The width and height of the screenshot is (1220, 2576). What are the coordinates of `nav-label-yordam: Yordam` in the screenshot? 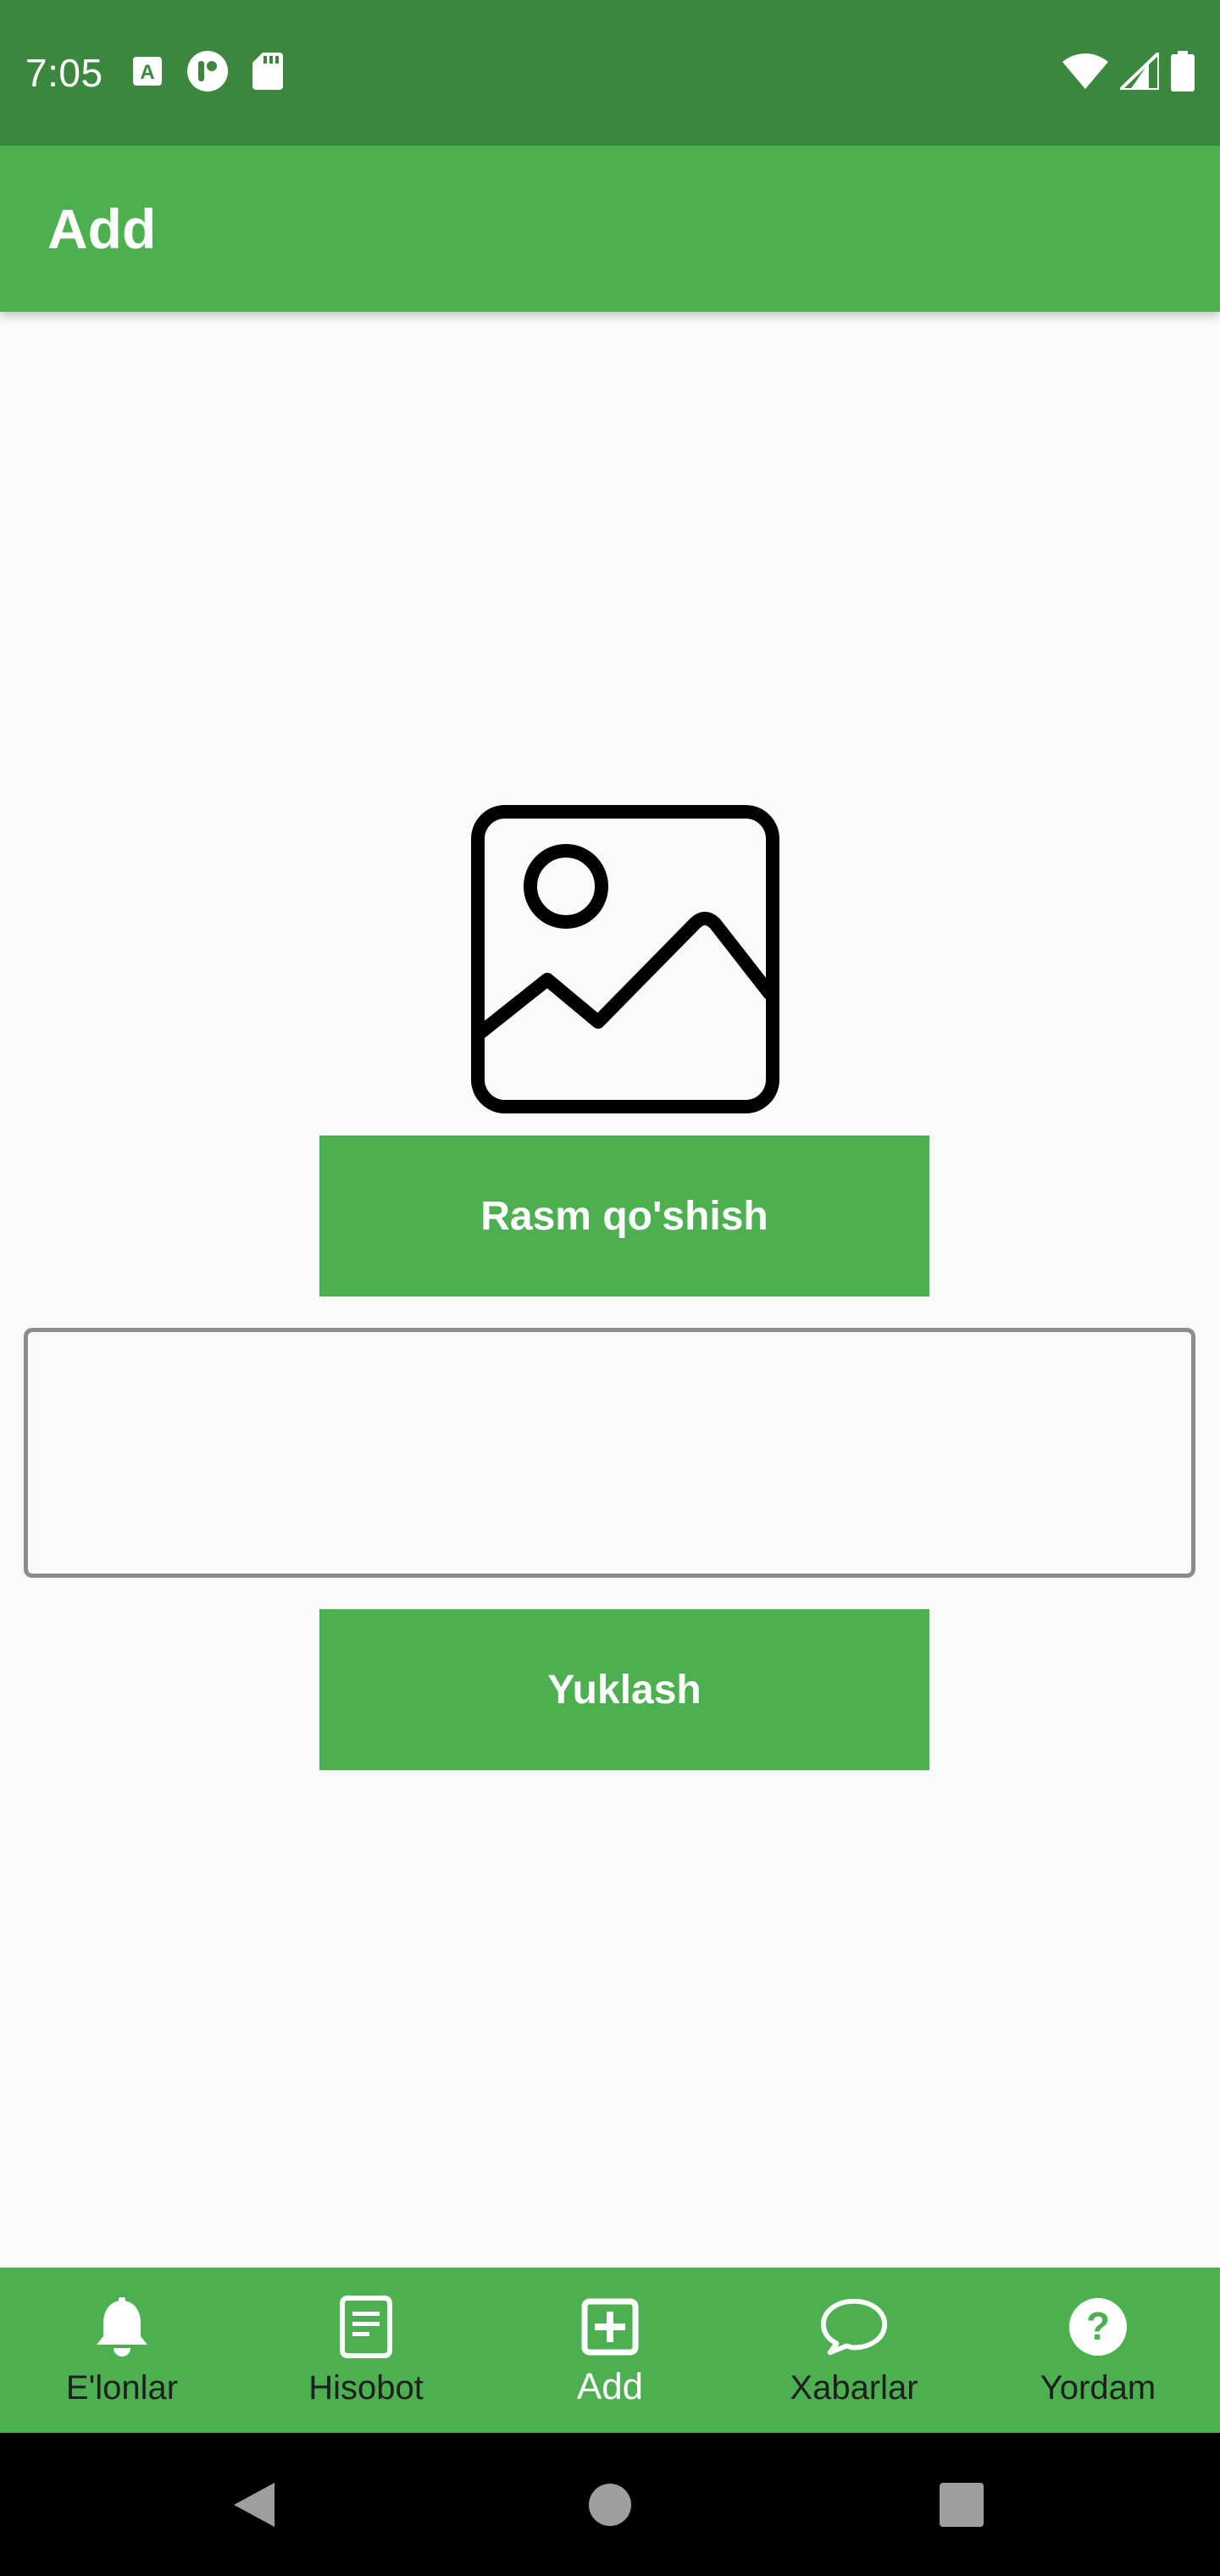 It's located at (1098, 2388).